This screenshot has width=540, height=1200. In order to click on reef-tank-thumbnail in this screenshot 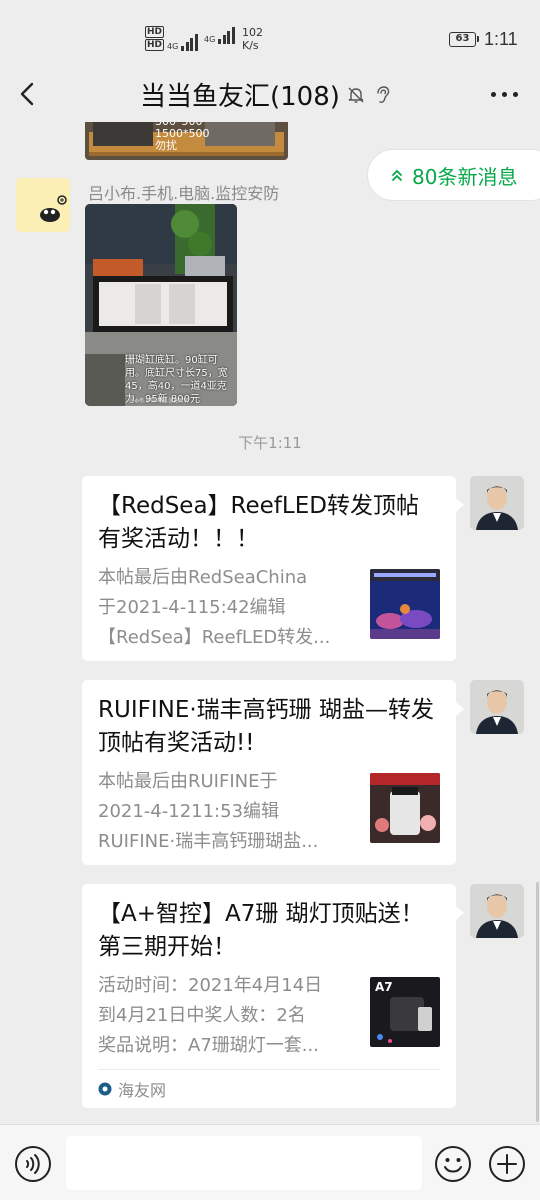, I will do `click(405, 604)`.